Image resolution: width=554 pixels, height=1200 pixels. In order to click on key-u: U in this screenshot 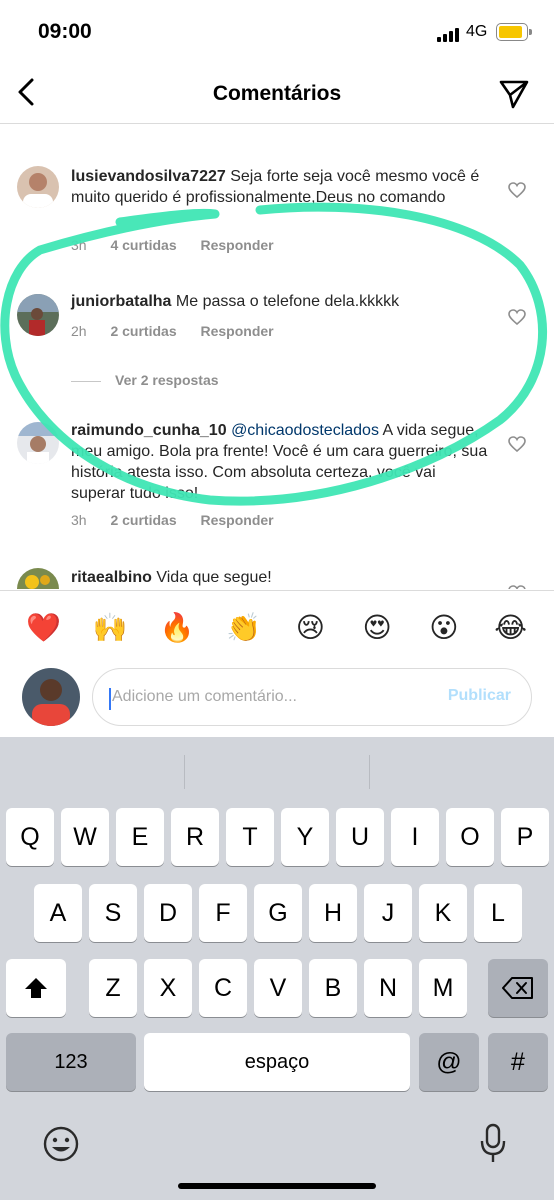, I will do `click(360, 837)`.